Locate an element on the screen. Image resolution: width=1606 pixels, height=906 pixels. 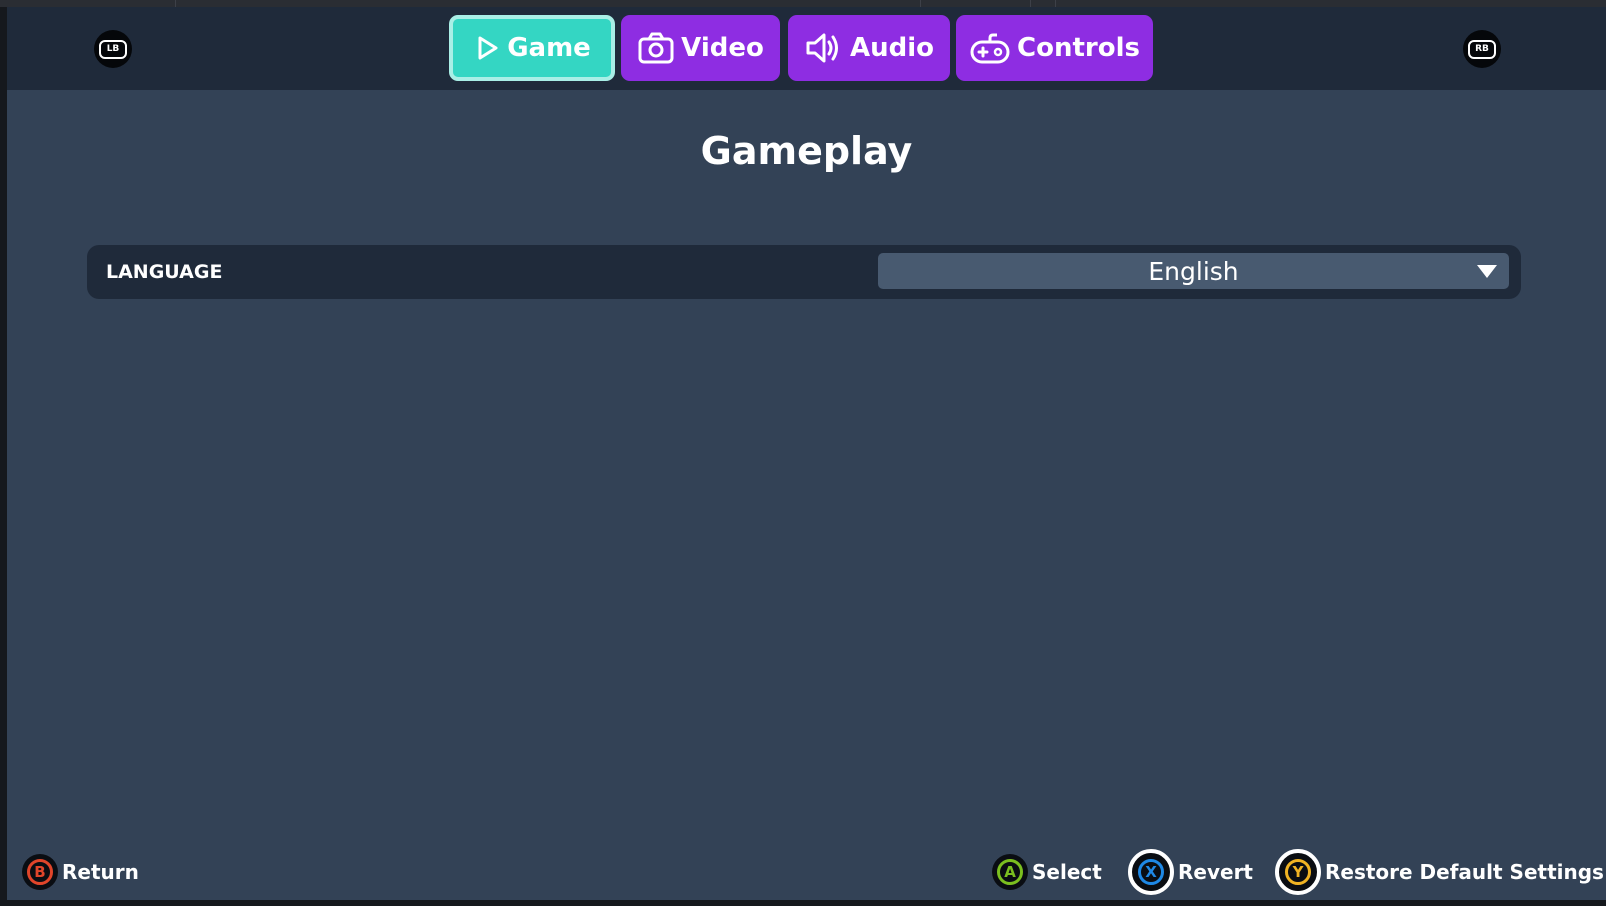
speaker-icon is located at coordinates (822, 48).